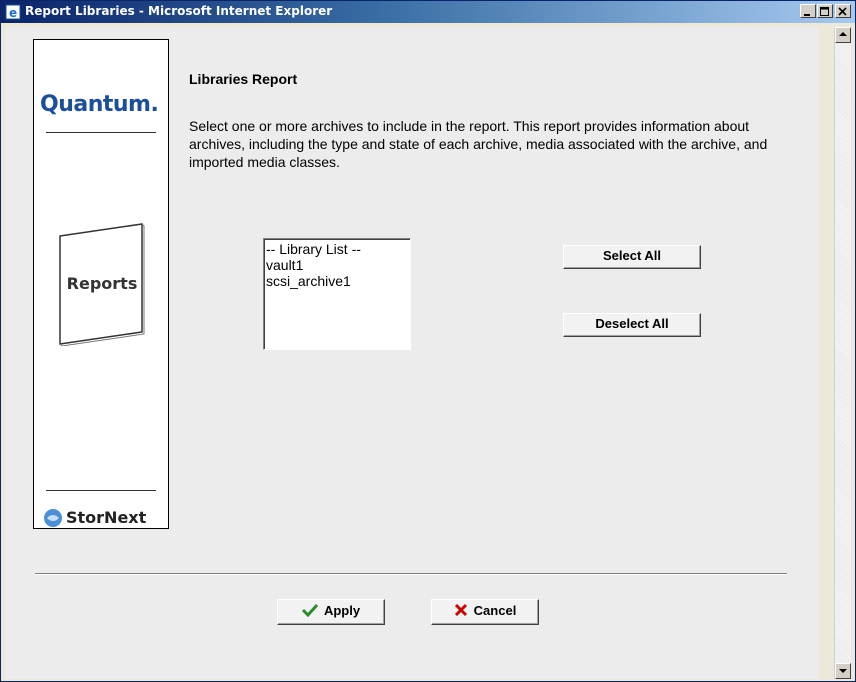  Describe the element at coordinates (461, 612) in the screenshot. I see `x-icon` at that location.